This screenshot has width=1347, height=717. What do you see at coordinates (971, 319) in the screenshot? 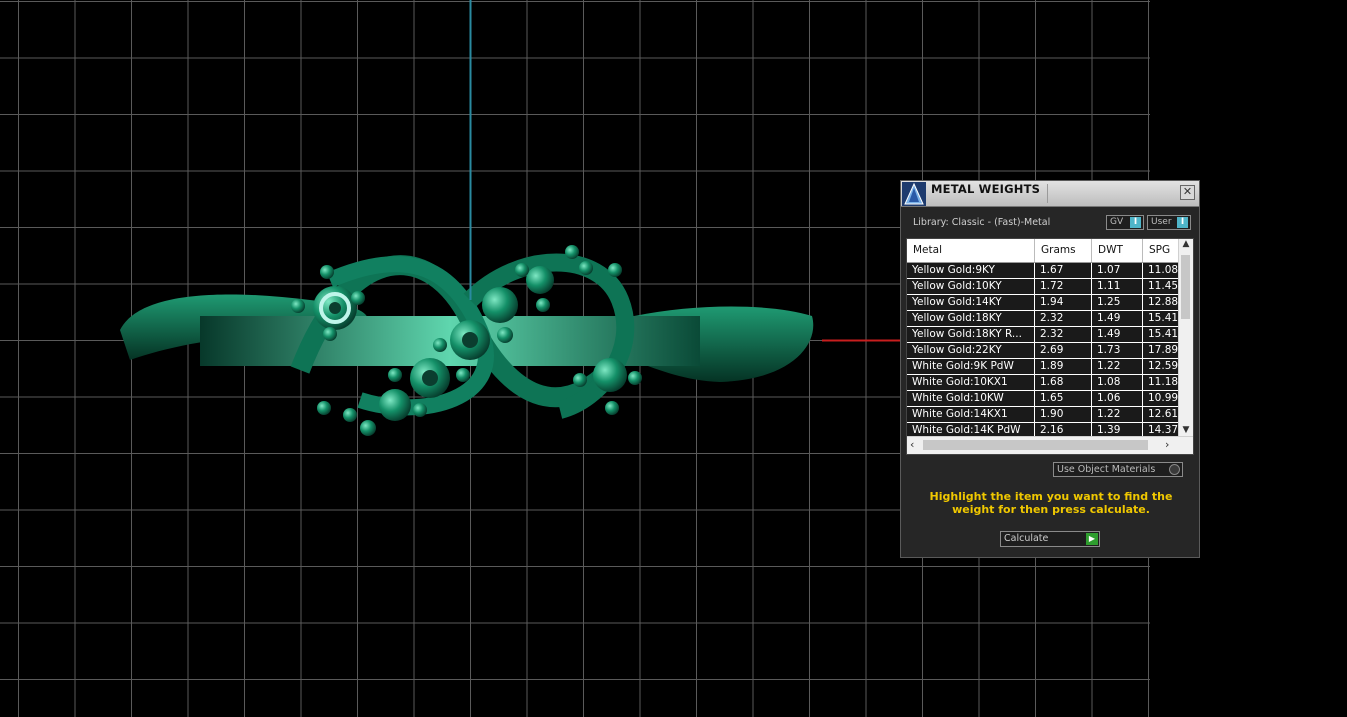
I see `cell-metal: Yellow Gold:18KY` at bounding box center [971, 319].